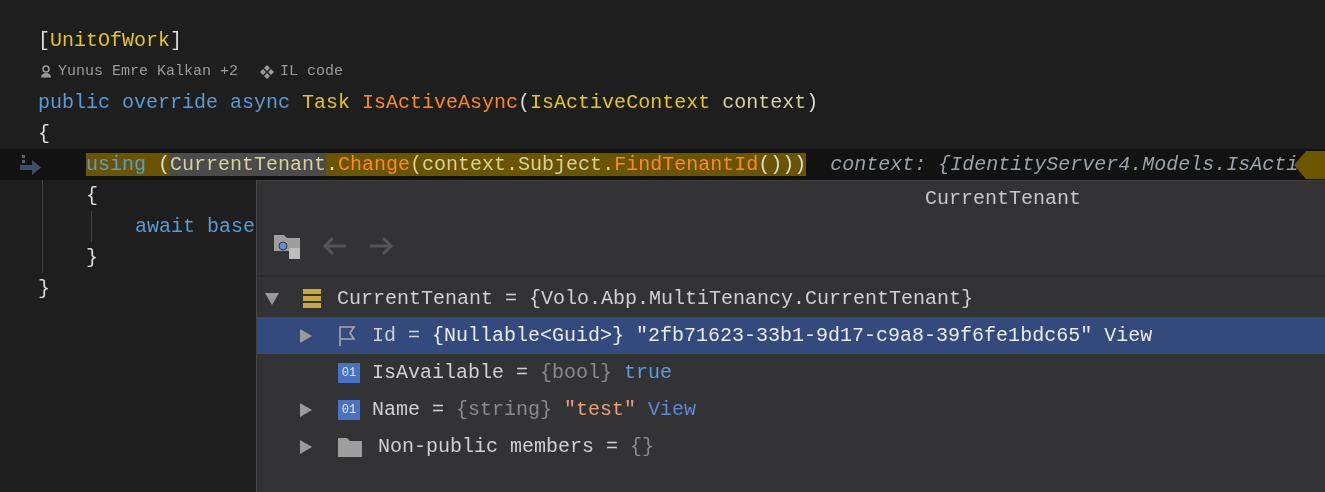 The width and height of the screenshot is (1325, 492). What do you see at coordinates (446, 165) in the screenshot?
I see `code-line: using (CurrentTenant.Change(context.Subject.FindTenantId()))` at bounding box center [446, 165].